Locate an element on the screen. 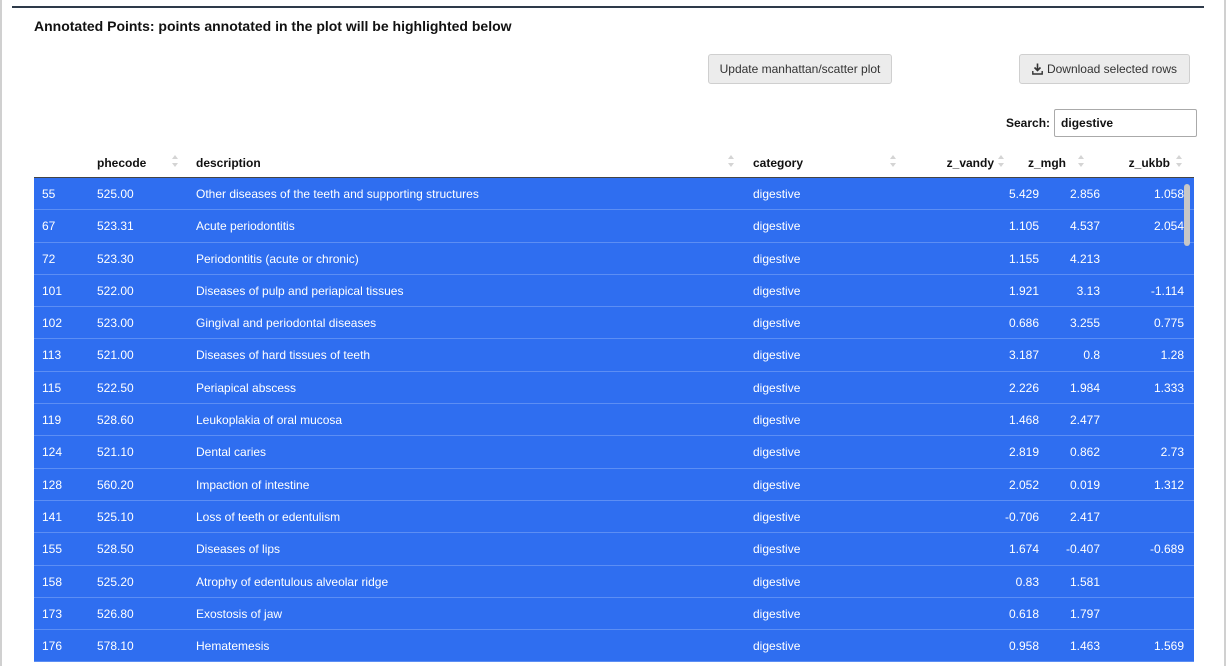 The height and width of the screenshot is (668, 1226). z-mgh-cell: 1.797 is located at coordinates (1084, 613).